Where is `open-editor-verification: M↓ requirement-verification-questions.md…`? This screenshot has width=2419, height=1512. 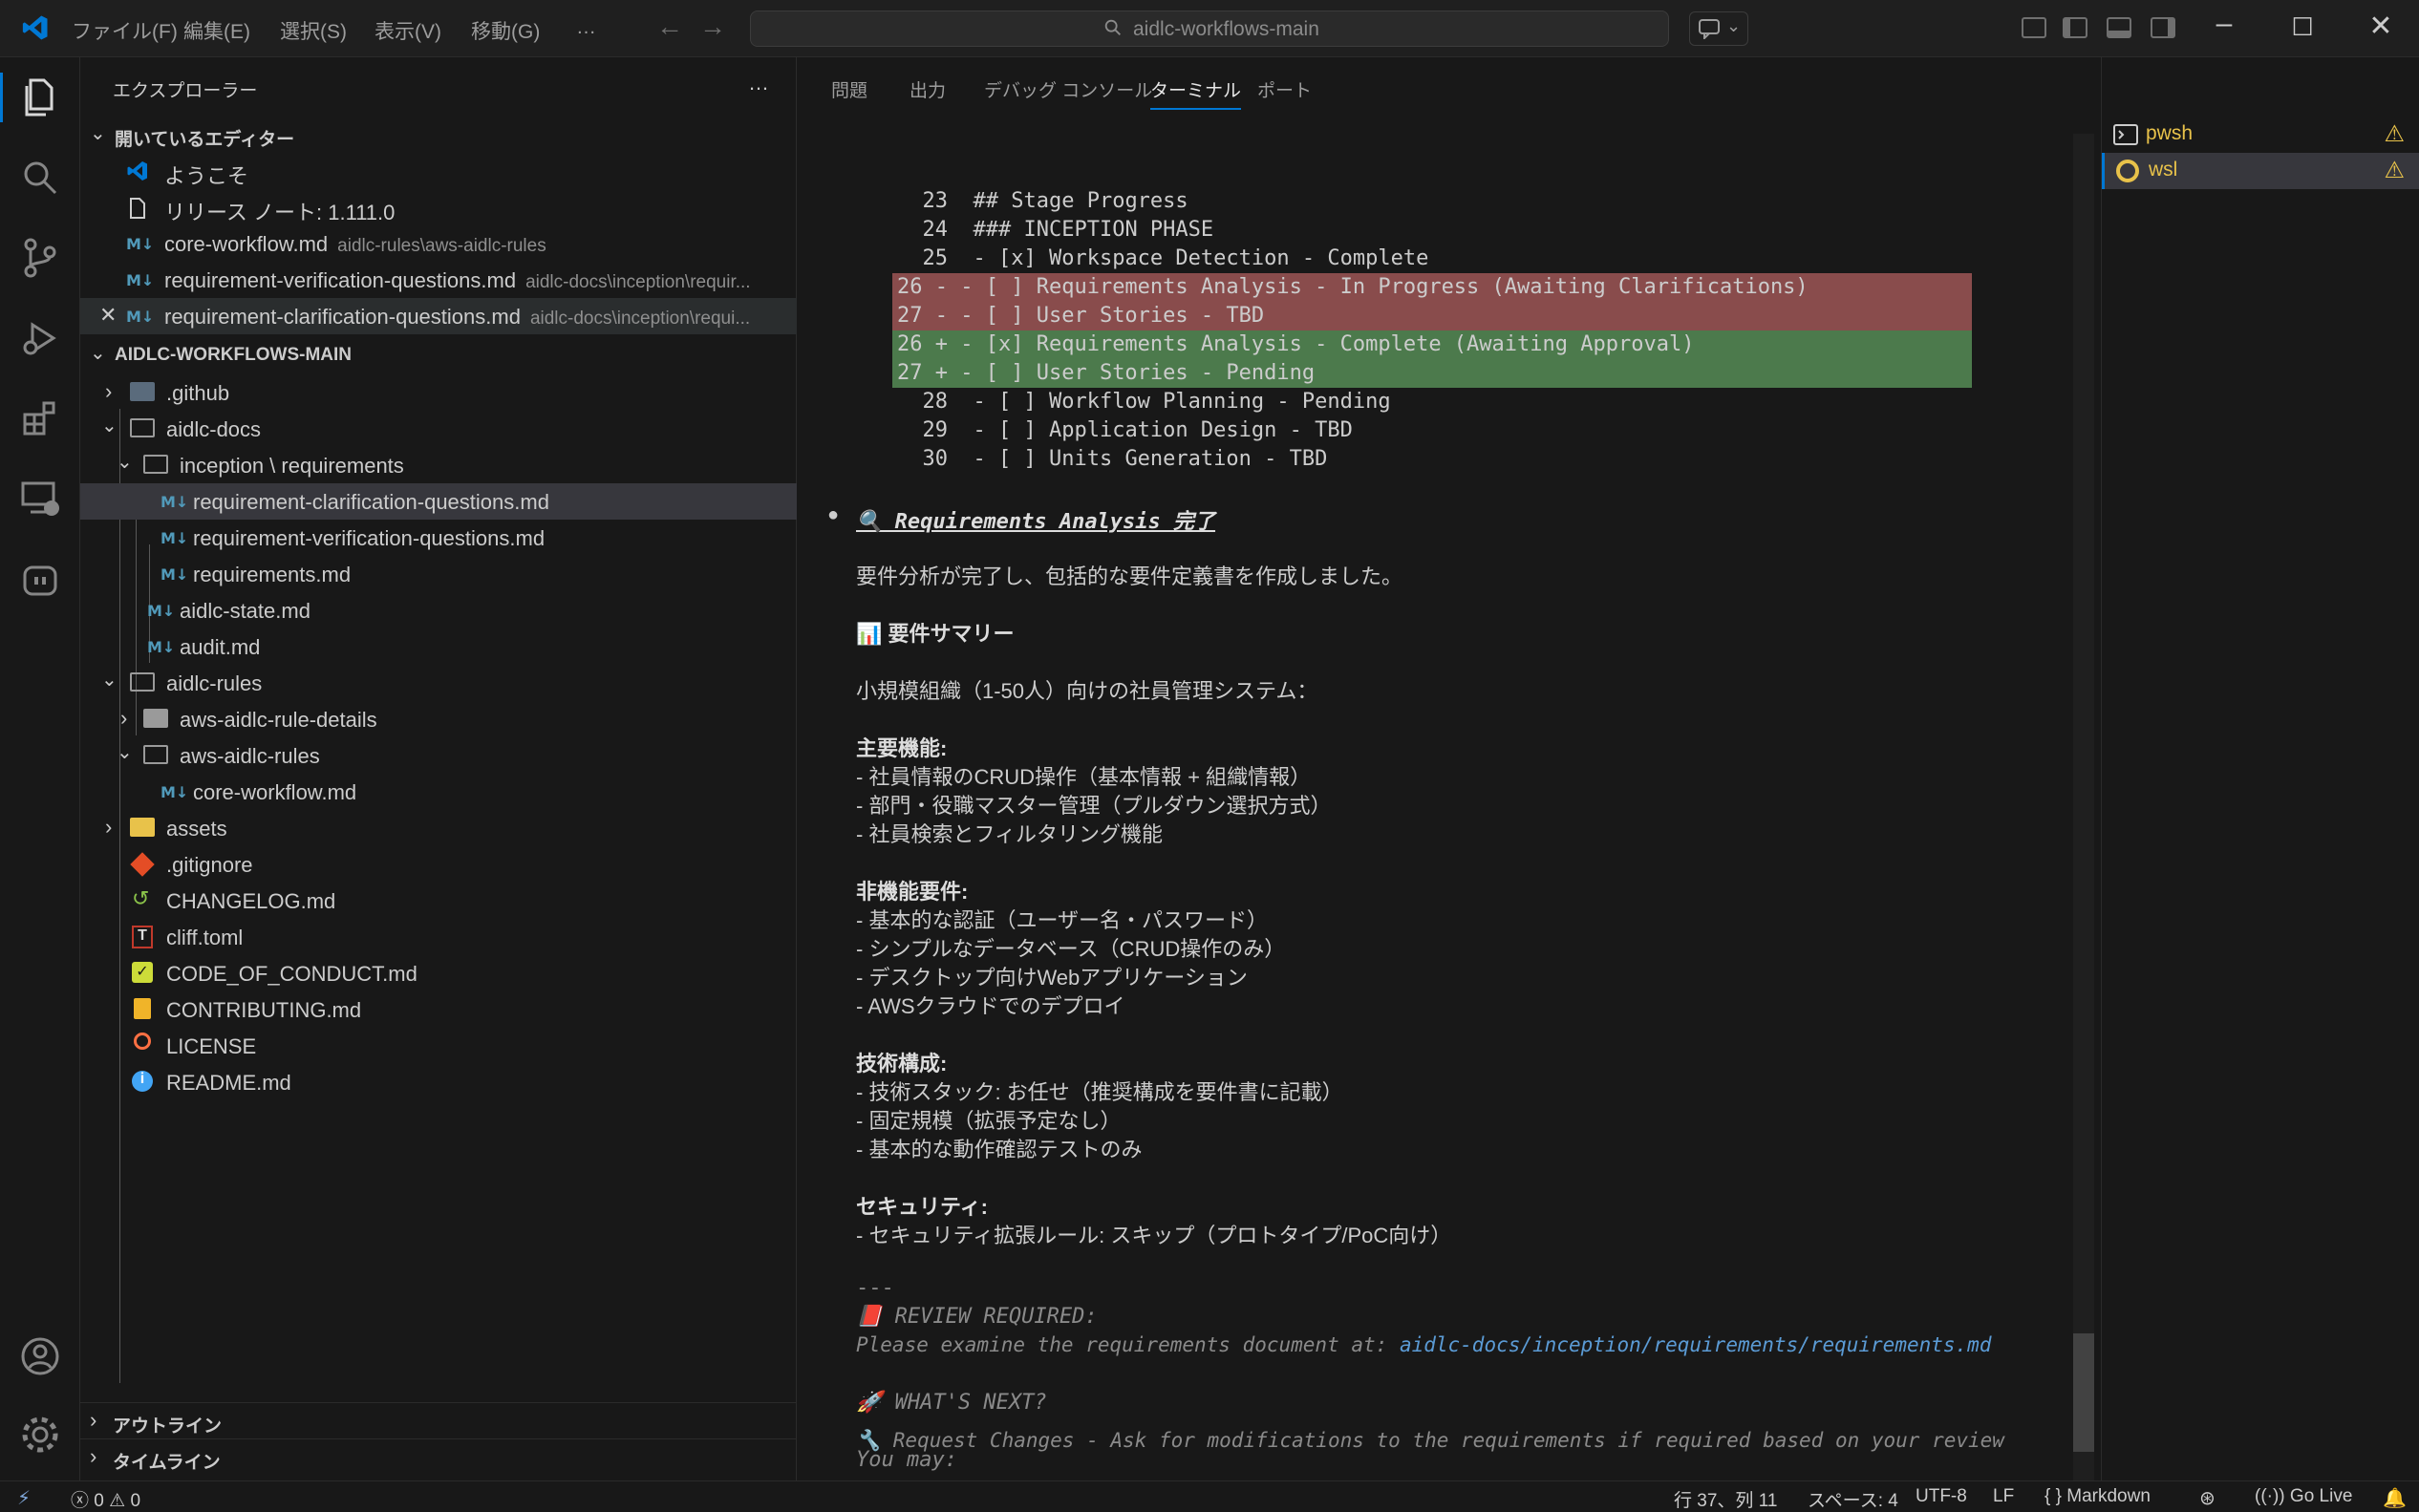 open-editor-verification: M↓ requirement-verification-questions.md… is located at coordinates (439, 280).